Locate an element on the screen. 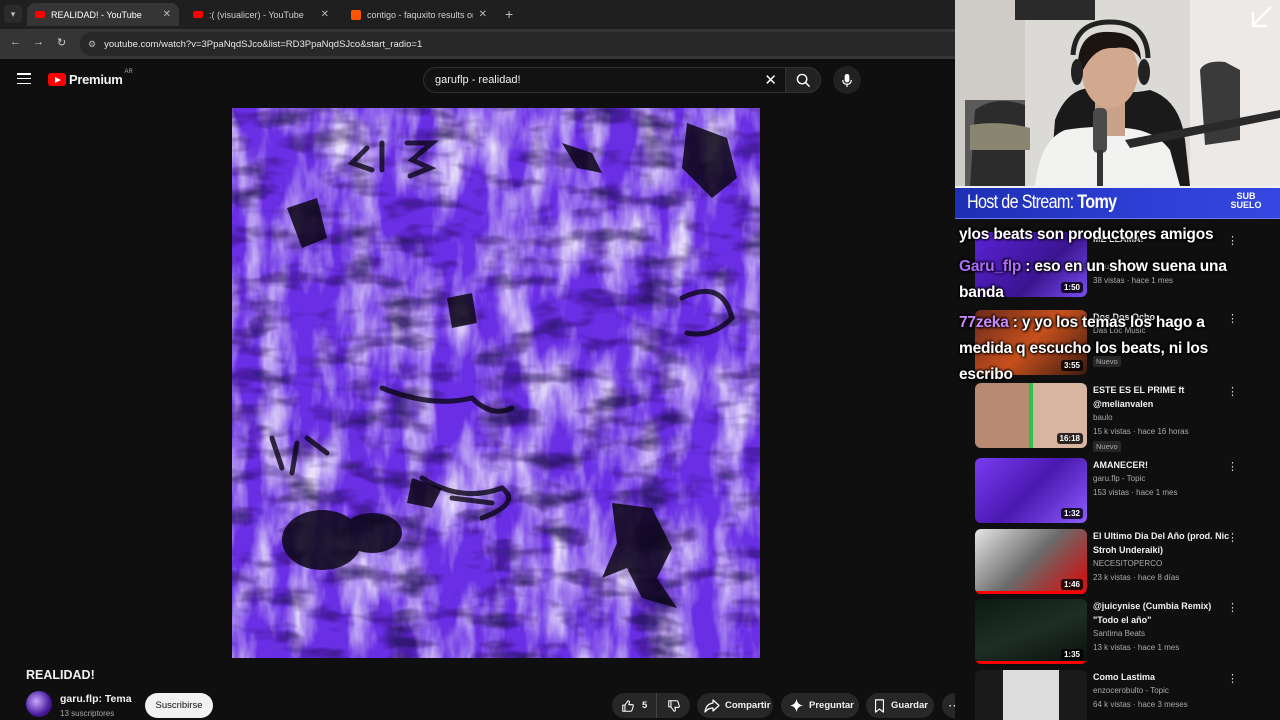 The width and height of the screenshot is (1280, 720). chat-text: banda is located at coordinates (981, 292).